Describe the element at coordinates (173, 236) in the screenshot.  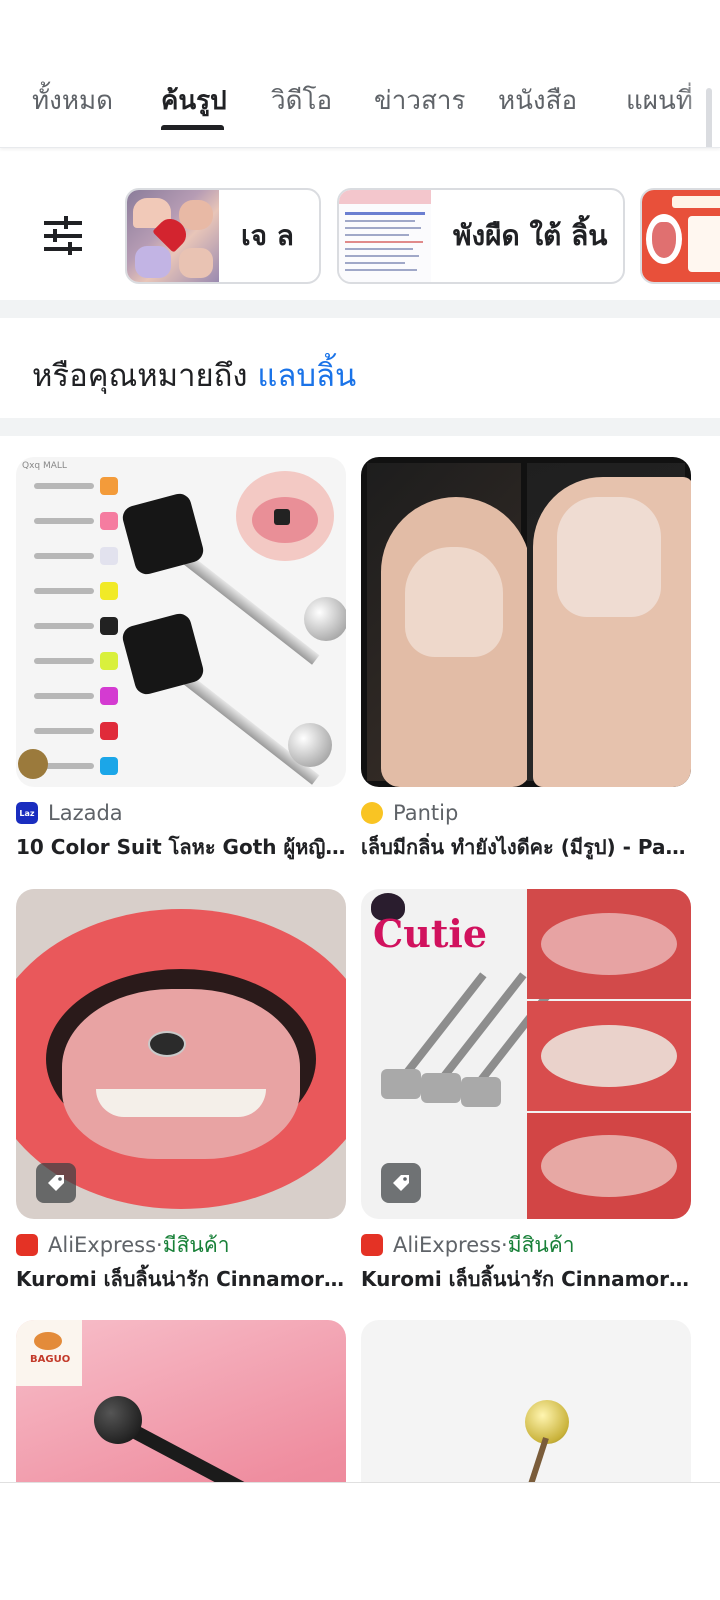
I see `nails-photo` at that location.